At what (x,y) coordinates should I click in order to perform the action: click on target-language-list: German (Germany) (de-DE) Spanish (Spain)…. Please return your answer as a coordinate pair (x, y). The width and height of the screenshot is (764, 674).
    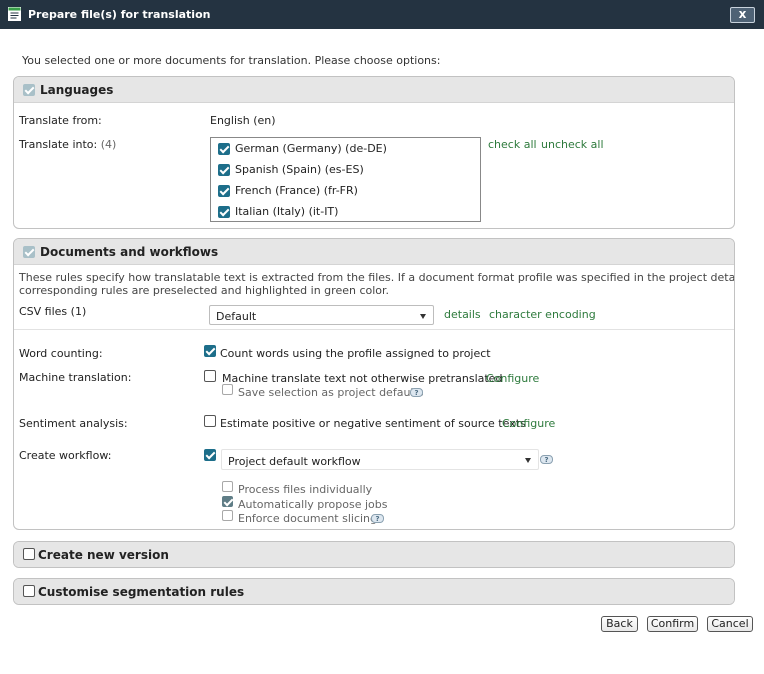
    Looking at the image, I should click on (345, 179).